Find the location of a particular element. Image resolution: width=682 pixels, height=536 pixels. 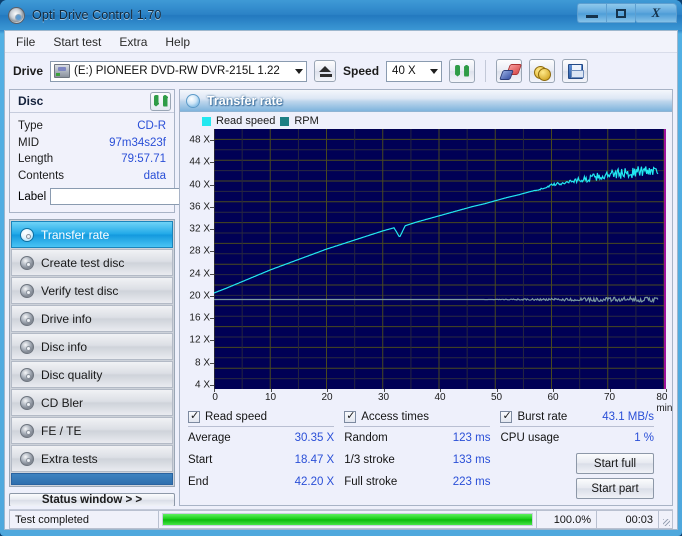

burst-rate-title: Burst rate is located at coordinates (542, 417).